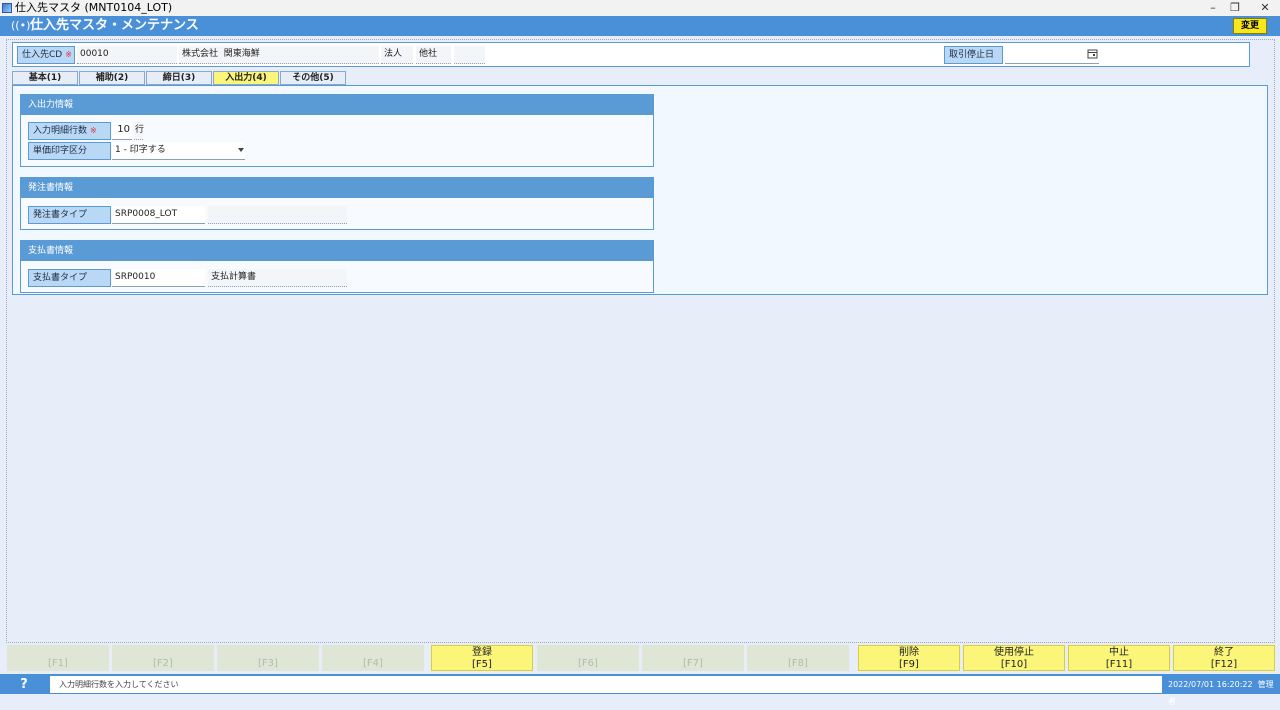 Image resolution: width=1280 pixels, height=710 pixels. What do you see at coordinates (277, 278) in the screenshot?
I see `payment-type-name: 支払計算書` at bounding box center [277, 278].